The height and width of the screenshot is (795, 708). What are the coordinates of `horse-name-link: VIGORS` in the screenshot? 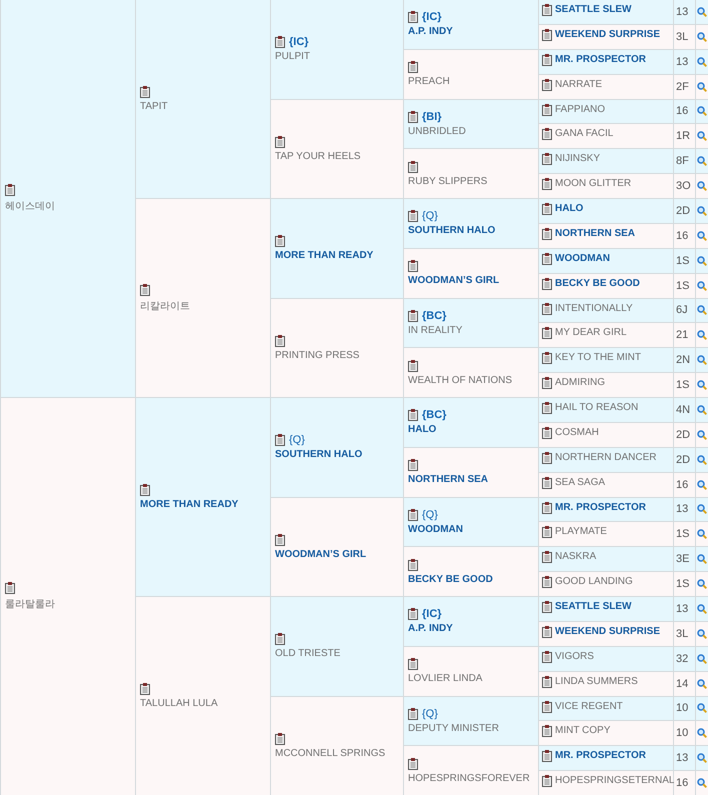 It's located at (574, 656).